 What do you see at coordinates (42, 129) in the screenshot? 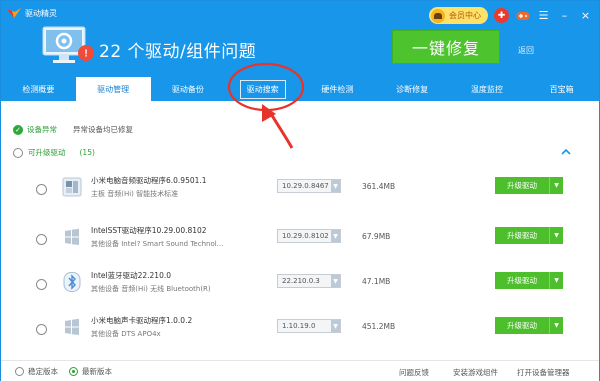
I see `status-label: 设备异常` at bounding box center [42, 129].